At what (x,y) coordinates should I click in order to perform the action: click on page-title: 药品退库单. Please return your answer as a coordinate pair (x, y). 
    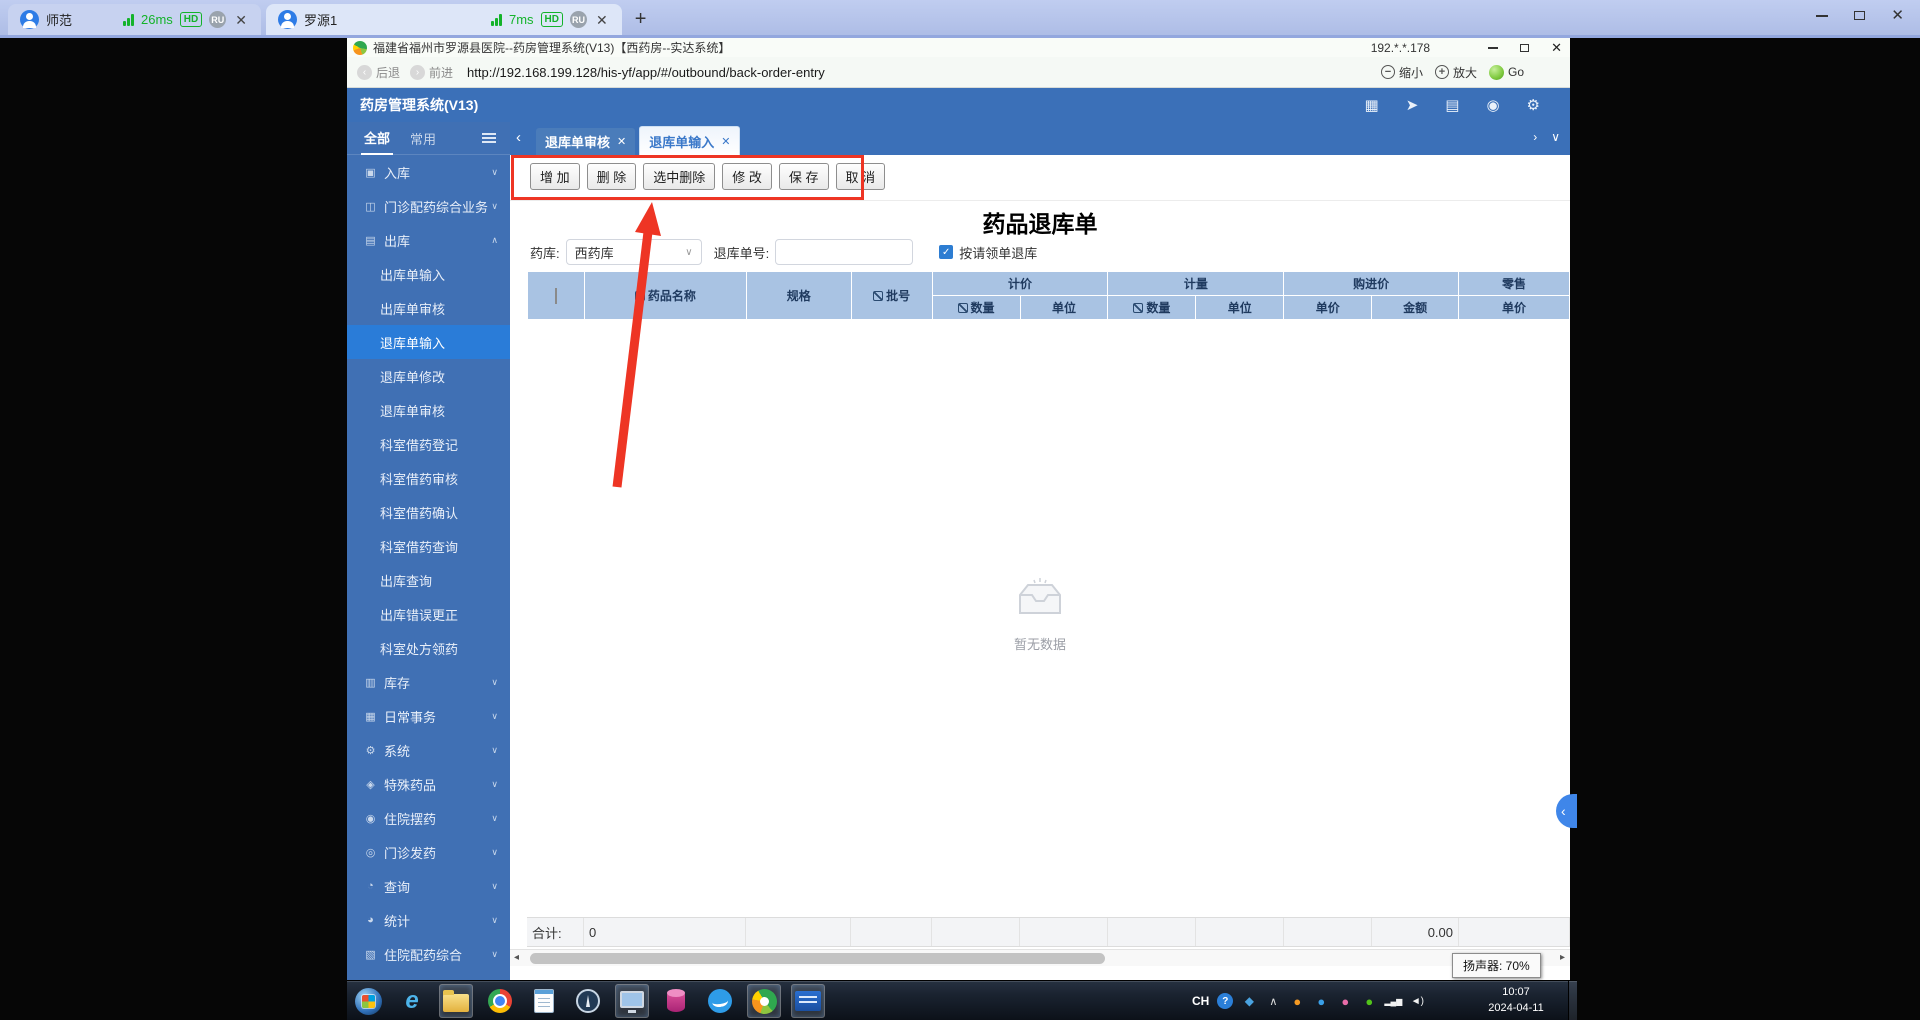
    Looking at the image, I should click on (1040, 224).